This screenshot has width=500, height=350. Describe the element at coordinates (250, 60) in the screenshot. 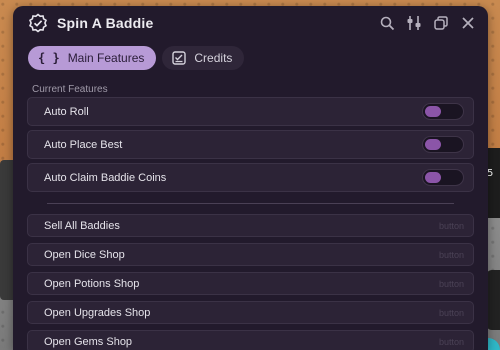

I see `tab-bar: { } Main Features Credits` at that location.